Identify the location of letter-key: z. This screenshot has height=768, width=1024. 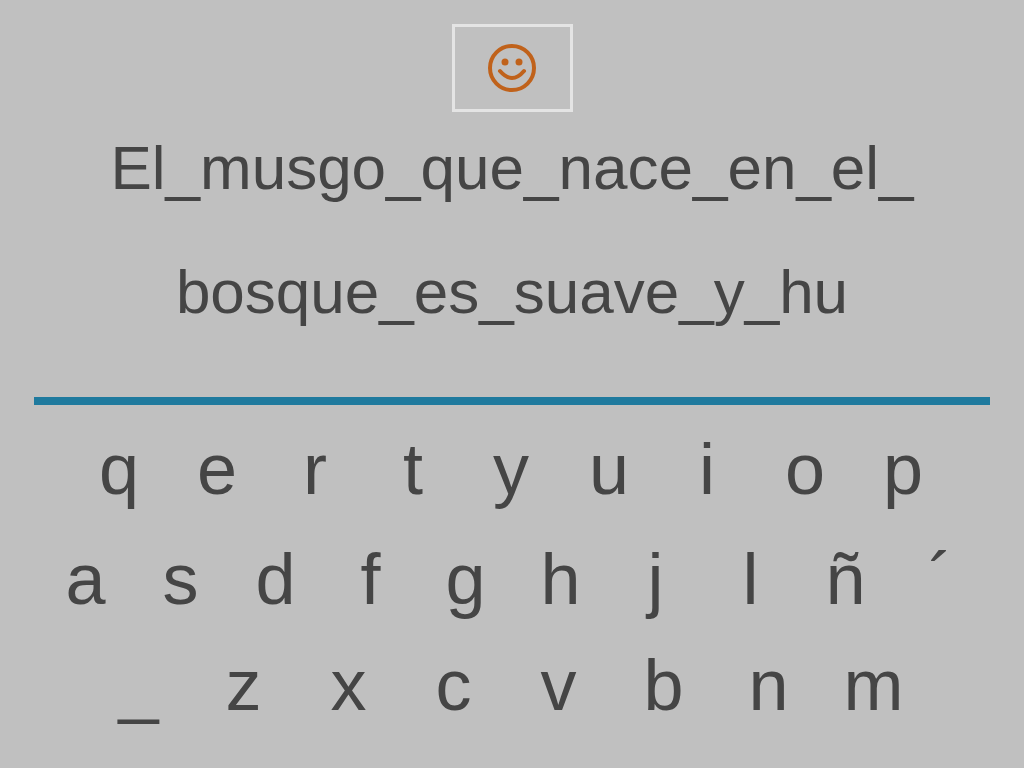
(243, 685).